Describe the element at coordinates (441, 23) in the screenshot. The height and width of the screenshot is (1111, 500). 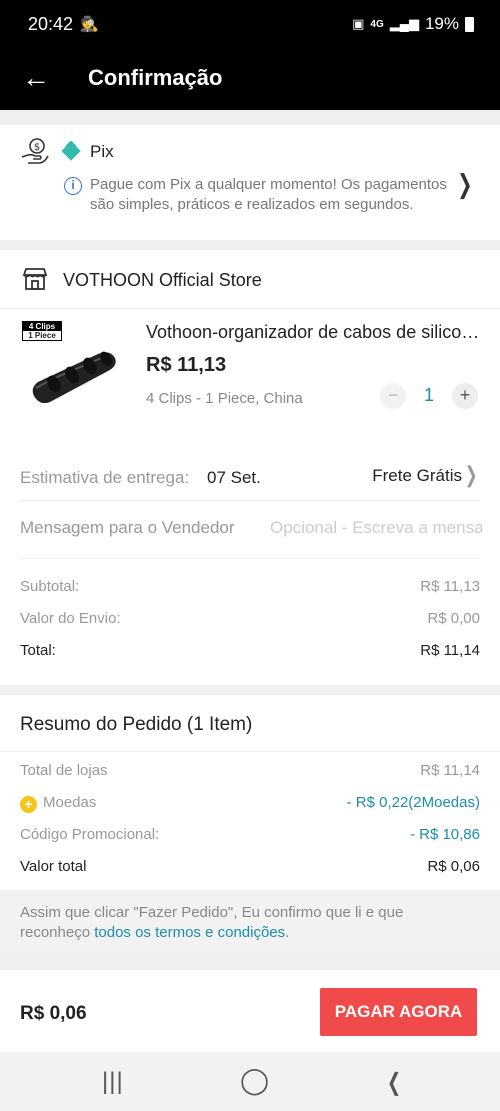
I see `battery-percent: 19%` at that location.